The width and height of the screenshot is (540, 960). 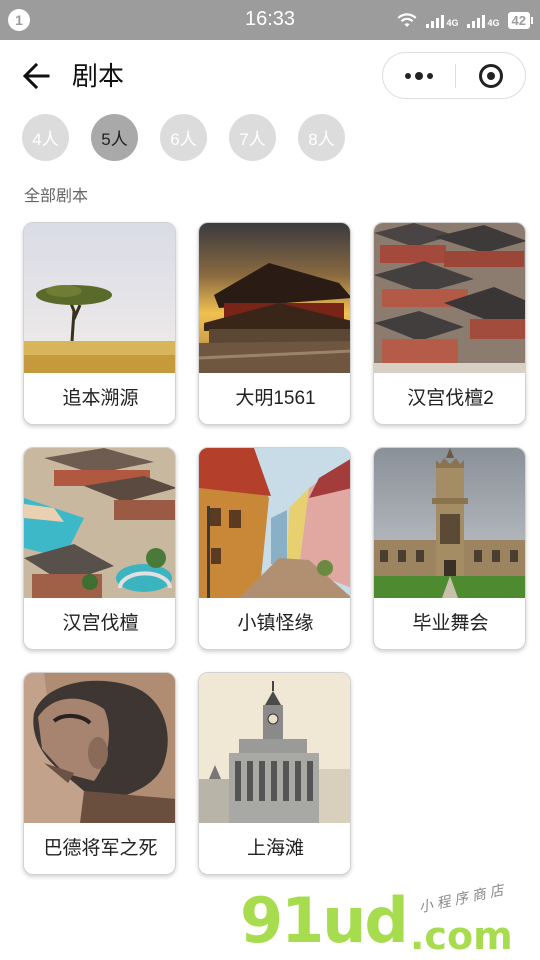 What do you see at coordinates (274, 298) in the screenshot?
I see `ming-palace-sunset-image` at bounding box center [274, 298].